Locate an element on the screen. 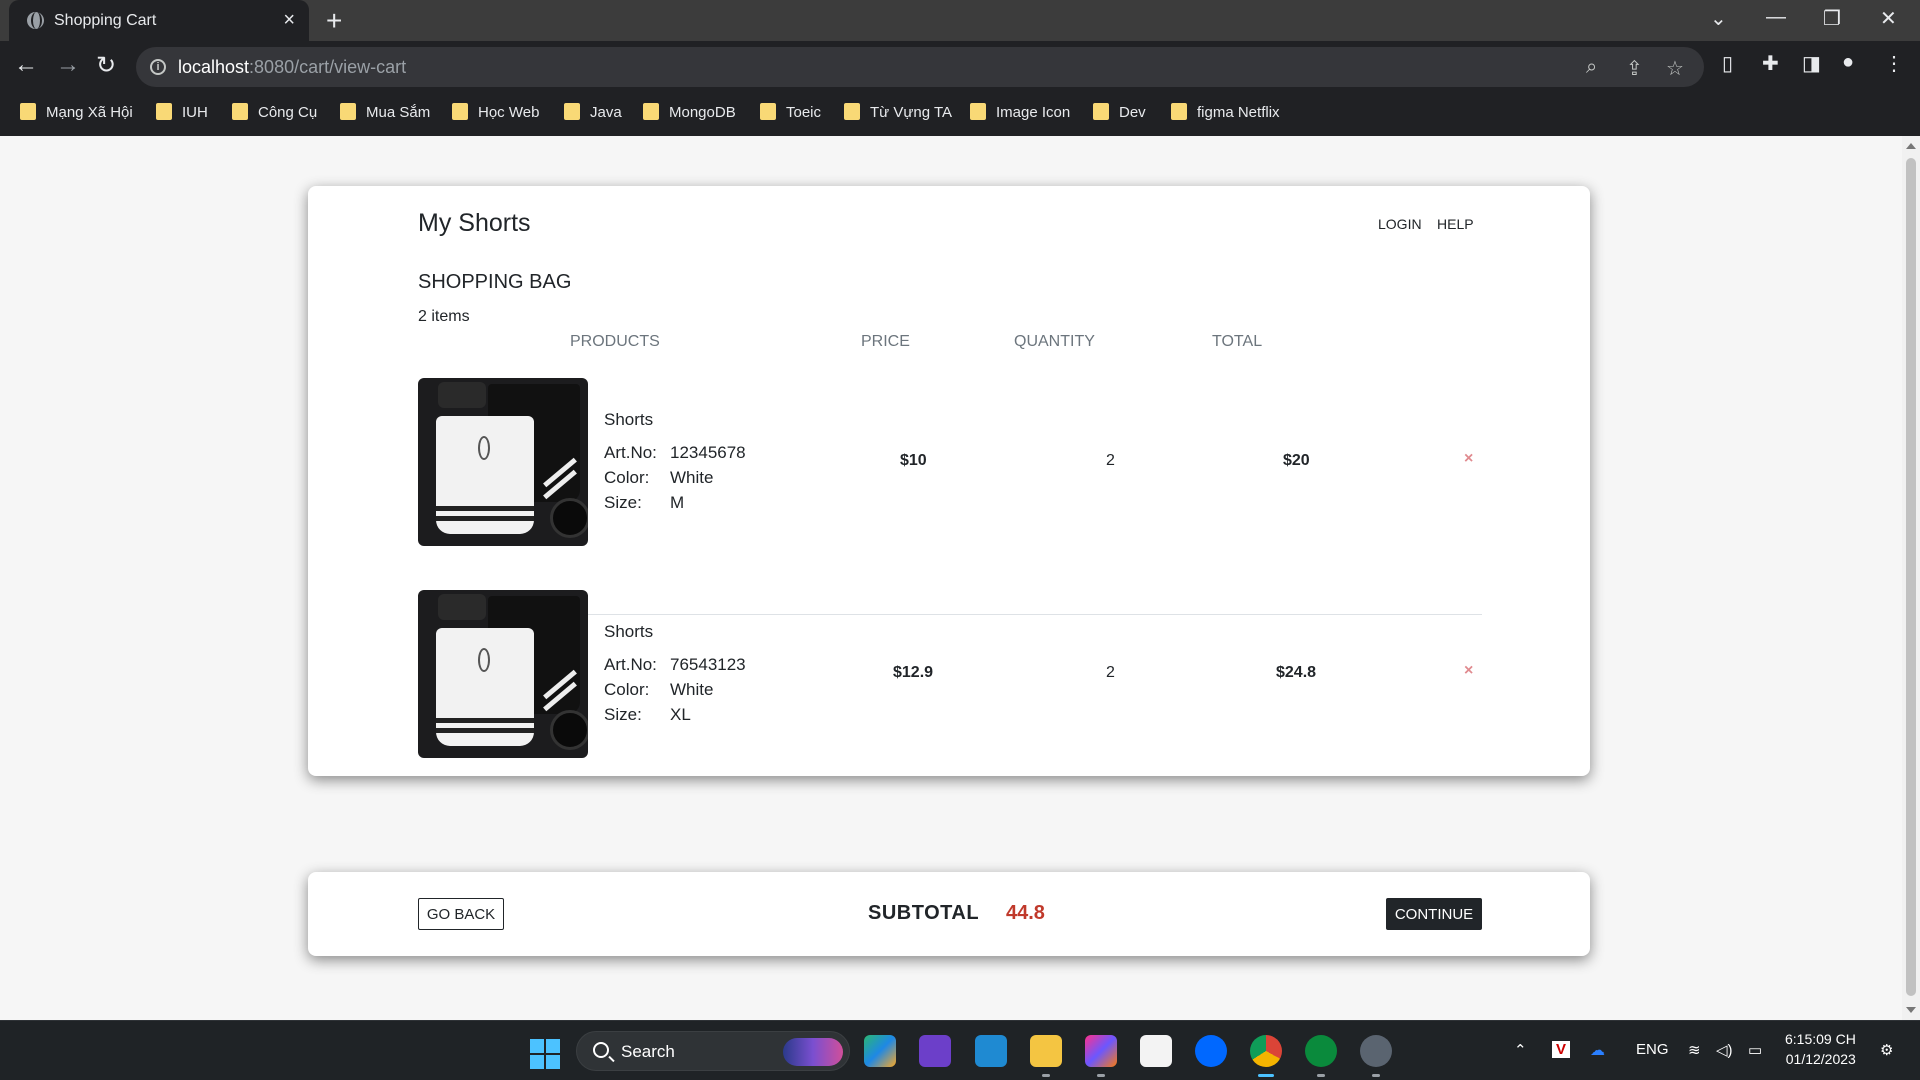 The height and width of the screenshot is (1080, 1920). browser-tab-shopping-cart: Shopping Cart × is located at coordinates (159, 20).